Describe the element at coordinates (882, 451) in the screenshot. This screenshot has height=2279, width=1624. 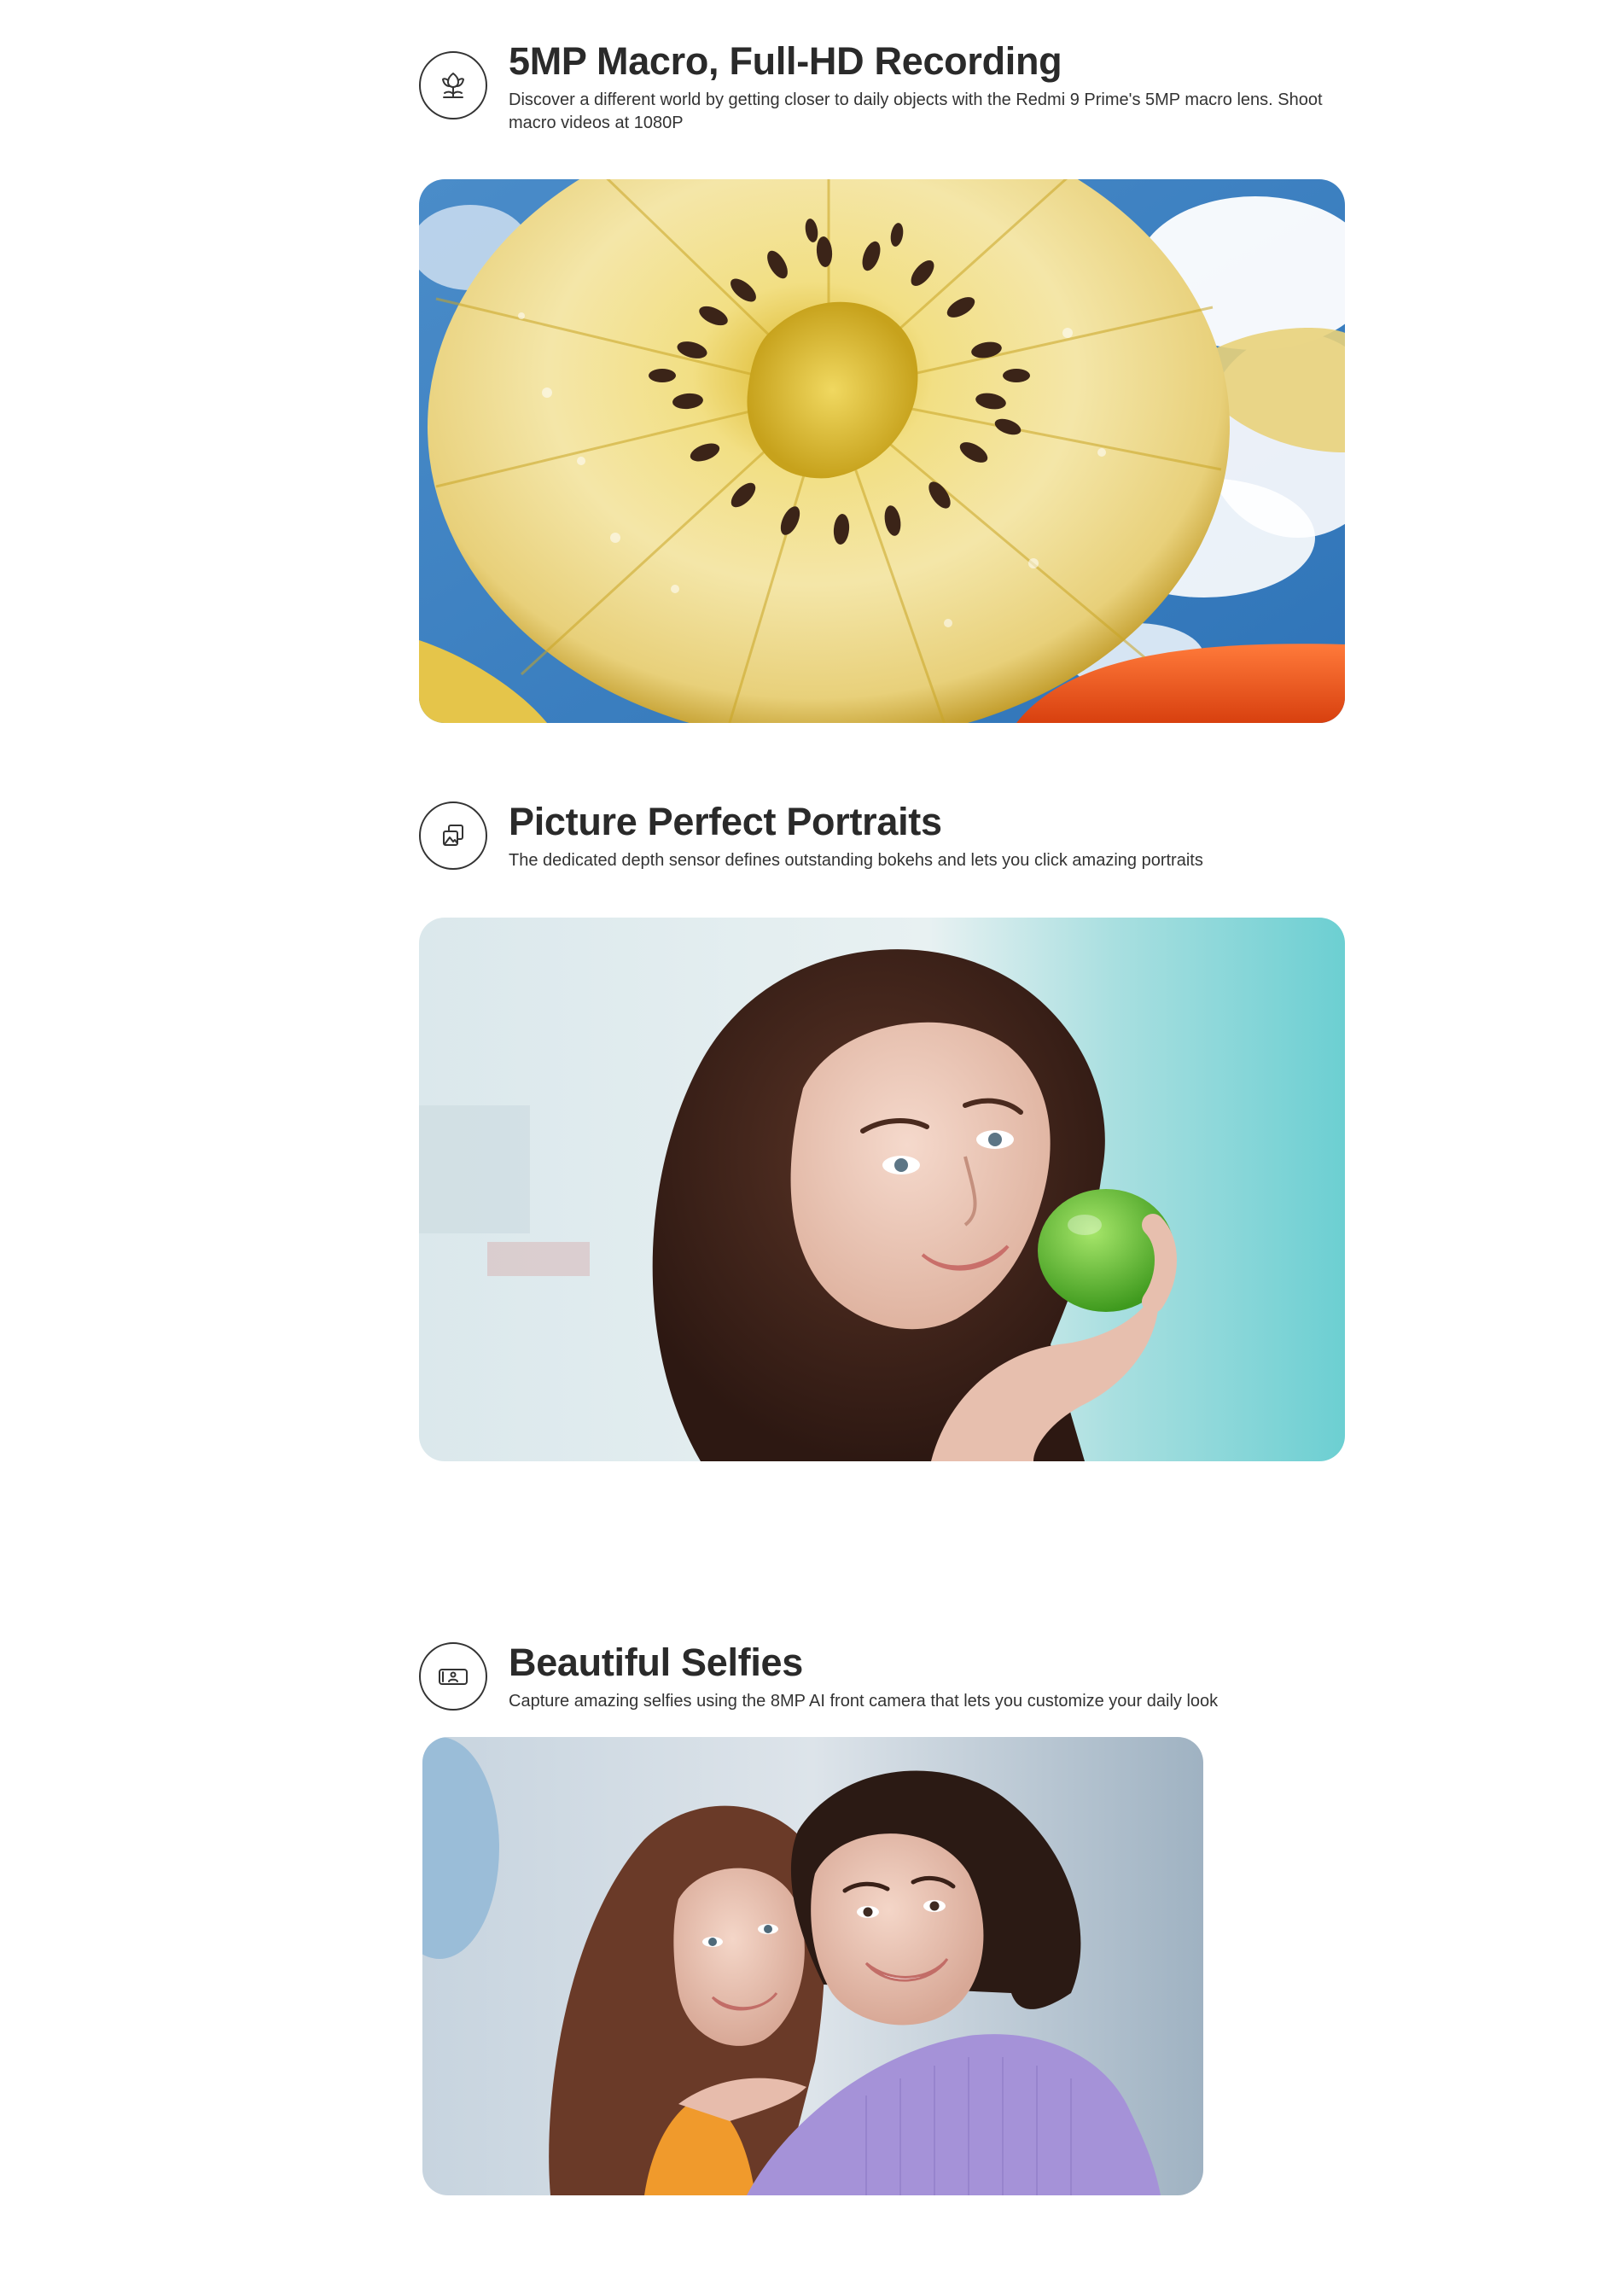
I see `kiwi-macro-photo` at that location.